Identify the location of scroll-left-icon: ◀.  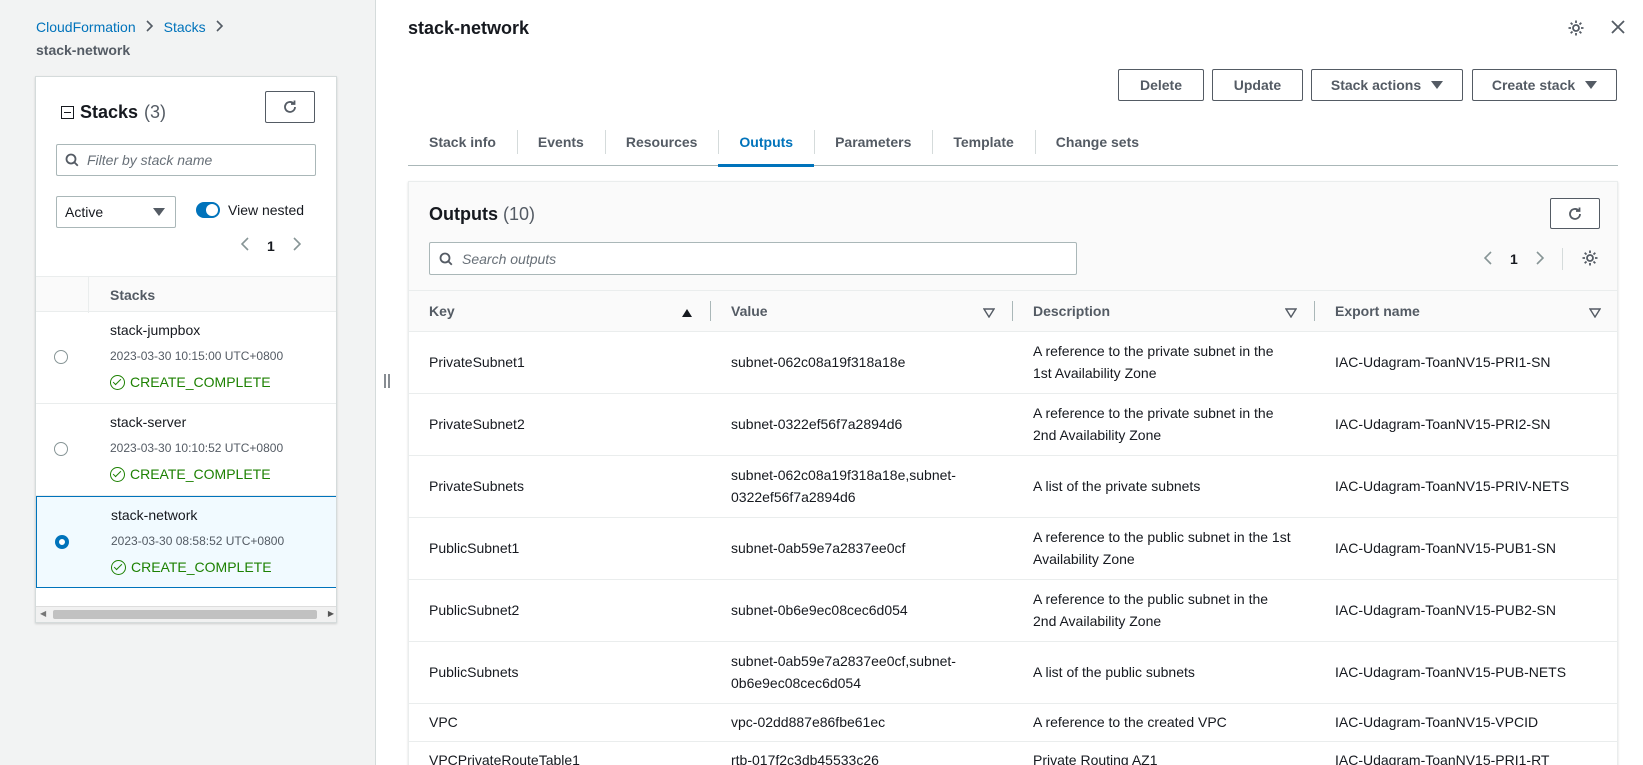
(43, 613).